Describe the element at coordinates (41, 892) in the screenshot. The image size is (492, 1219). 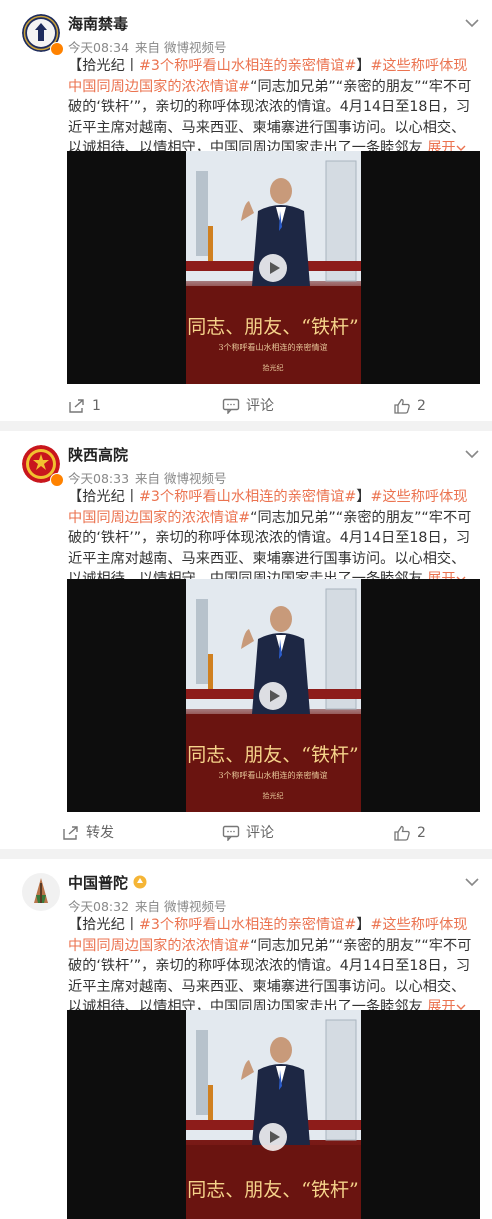
I see `avatar` at that location.